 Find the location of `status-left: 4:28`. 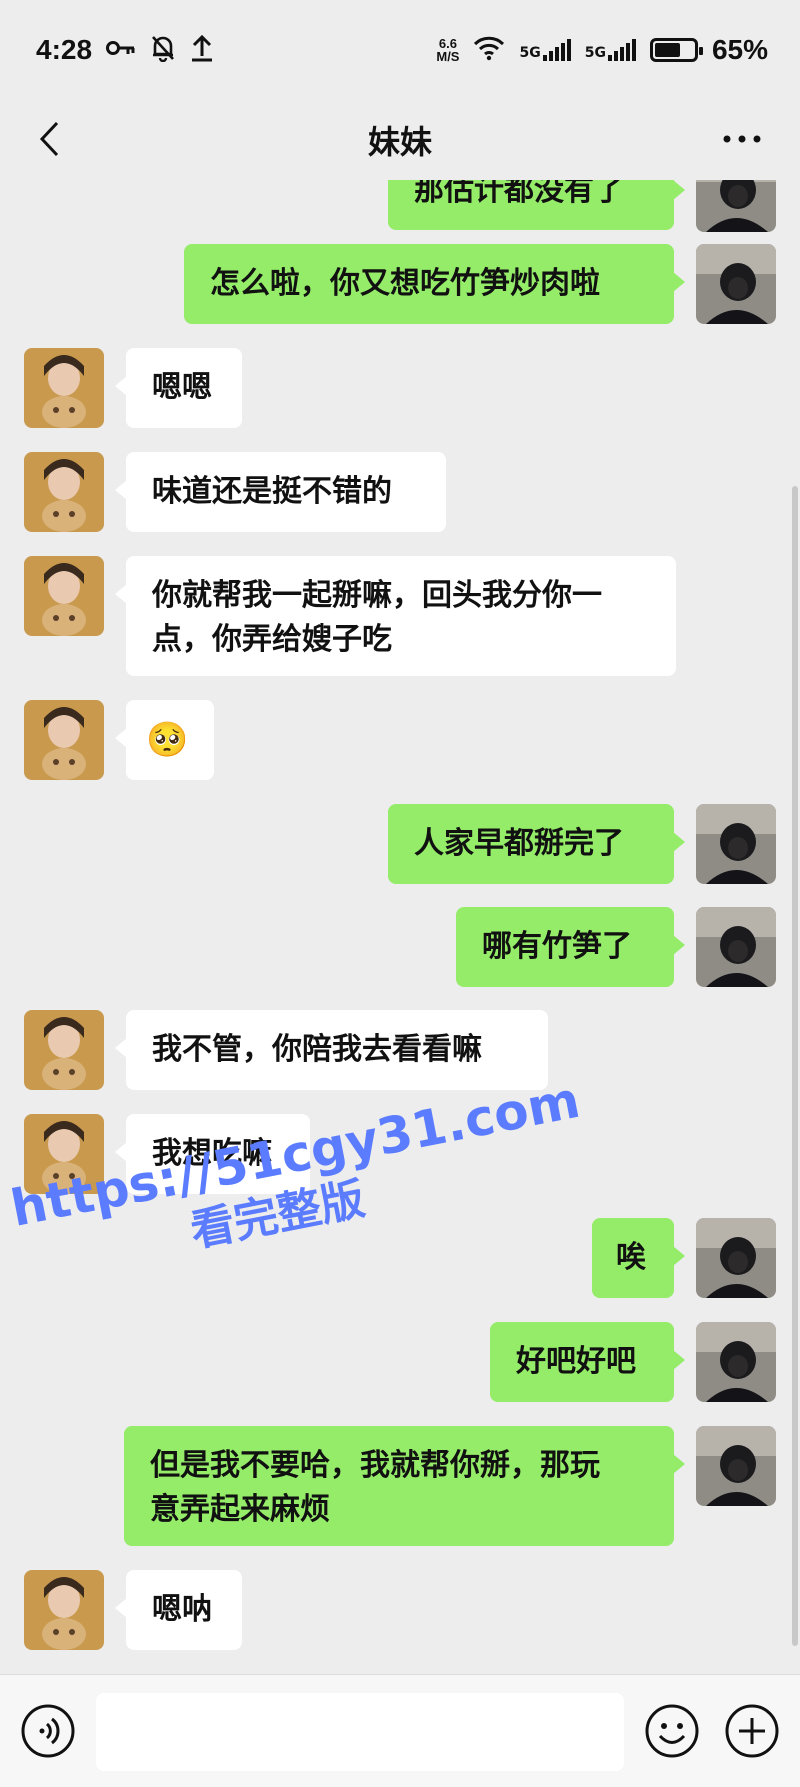

status-left: 4:28 is located at coordinates (125, 50).